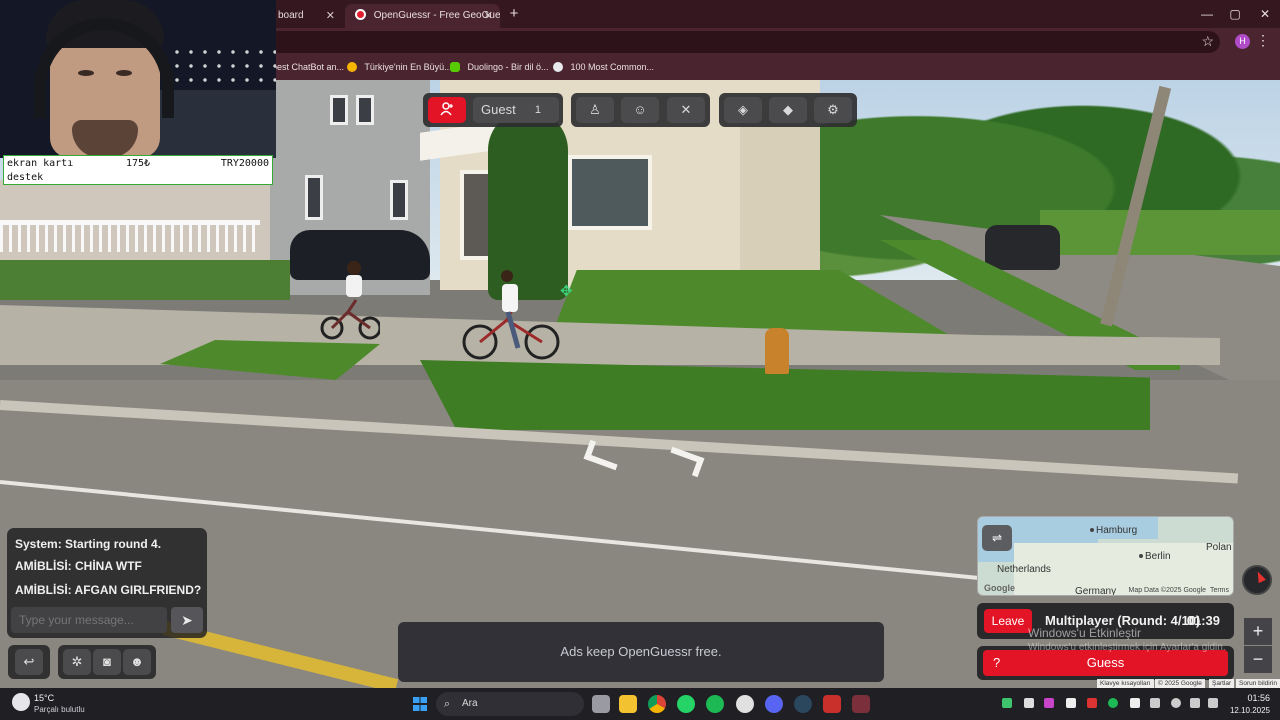  I want to click on maximize-button: ▢, so click(1235, 14).